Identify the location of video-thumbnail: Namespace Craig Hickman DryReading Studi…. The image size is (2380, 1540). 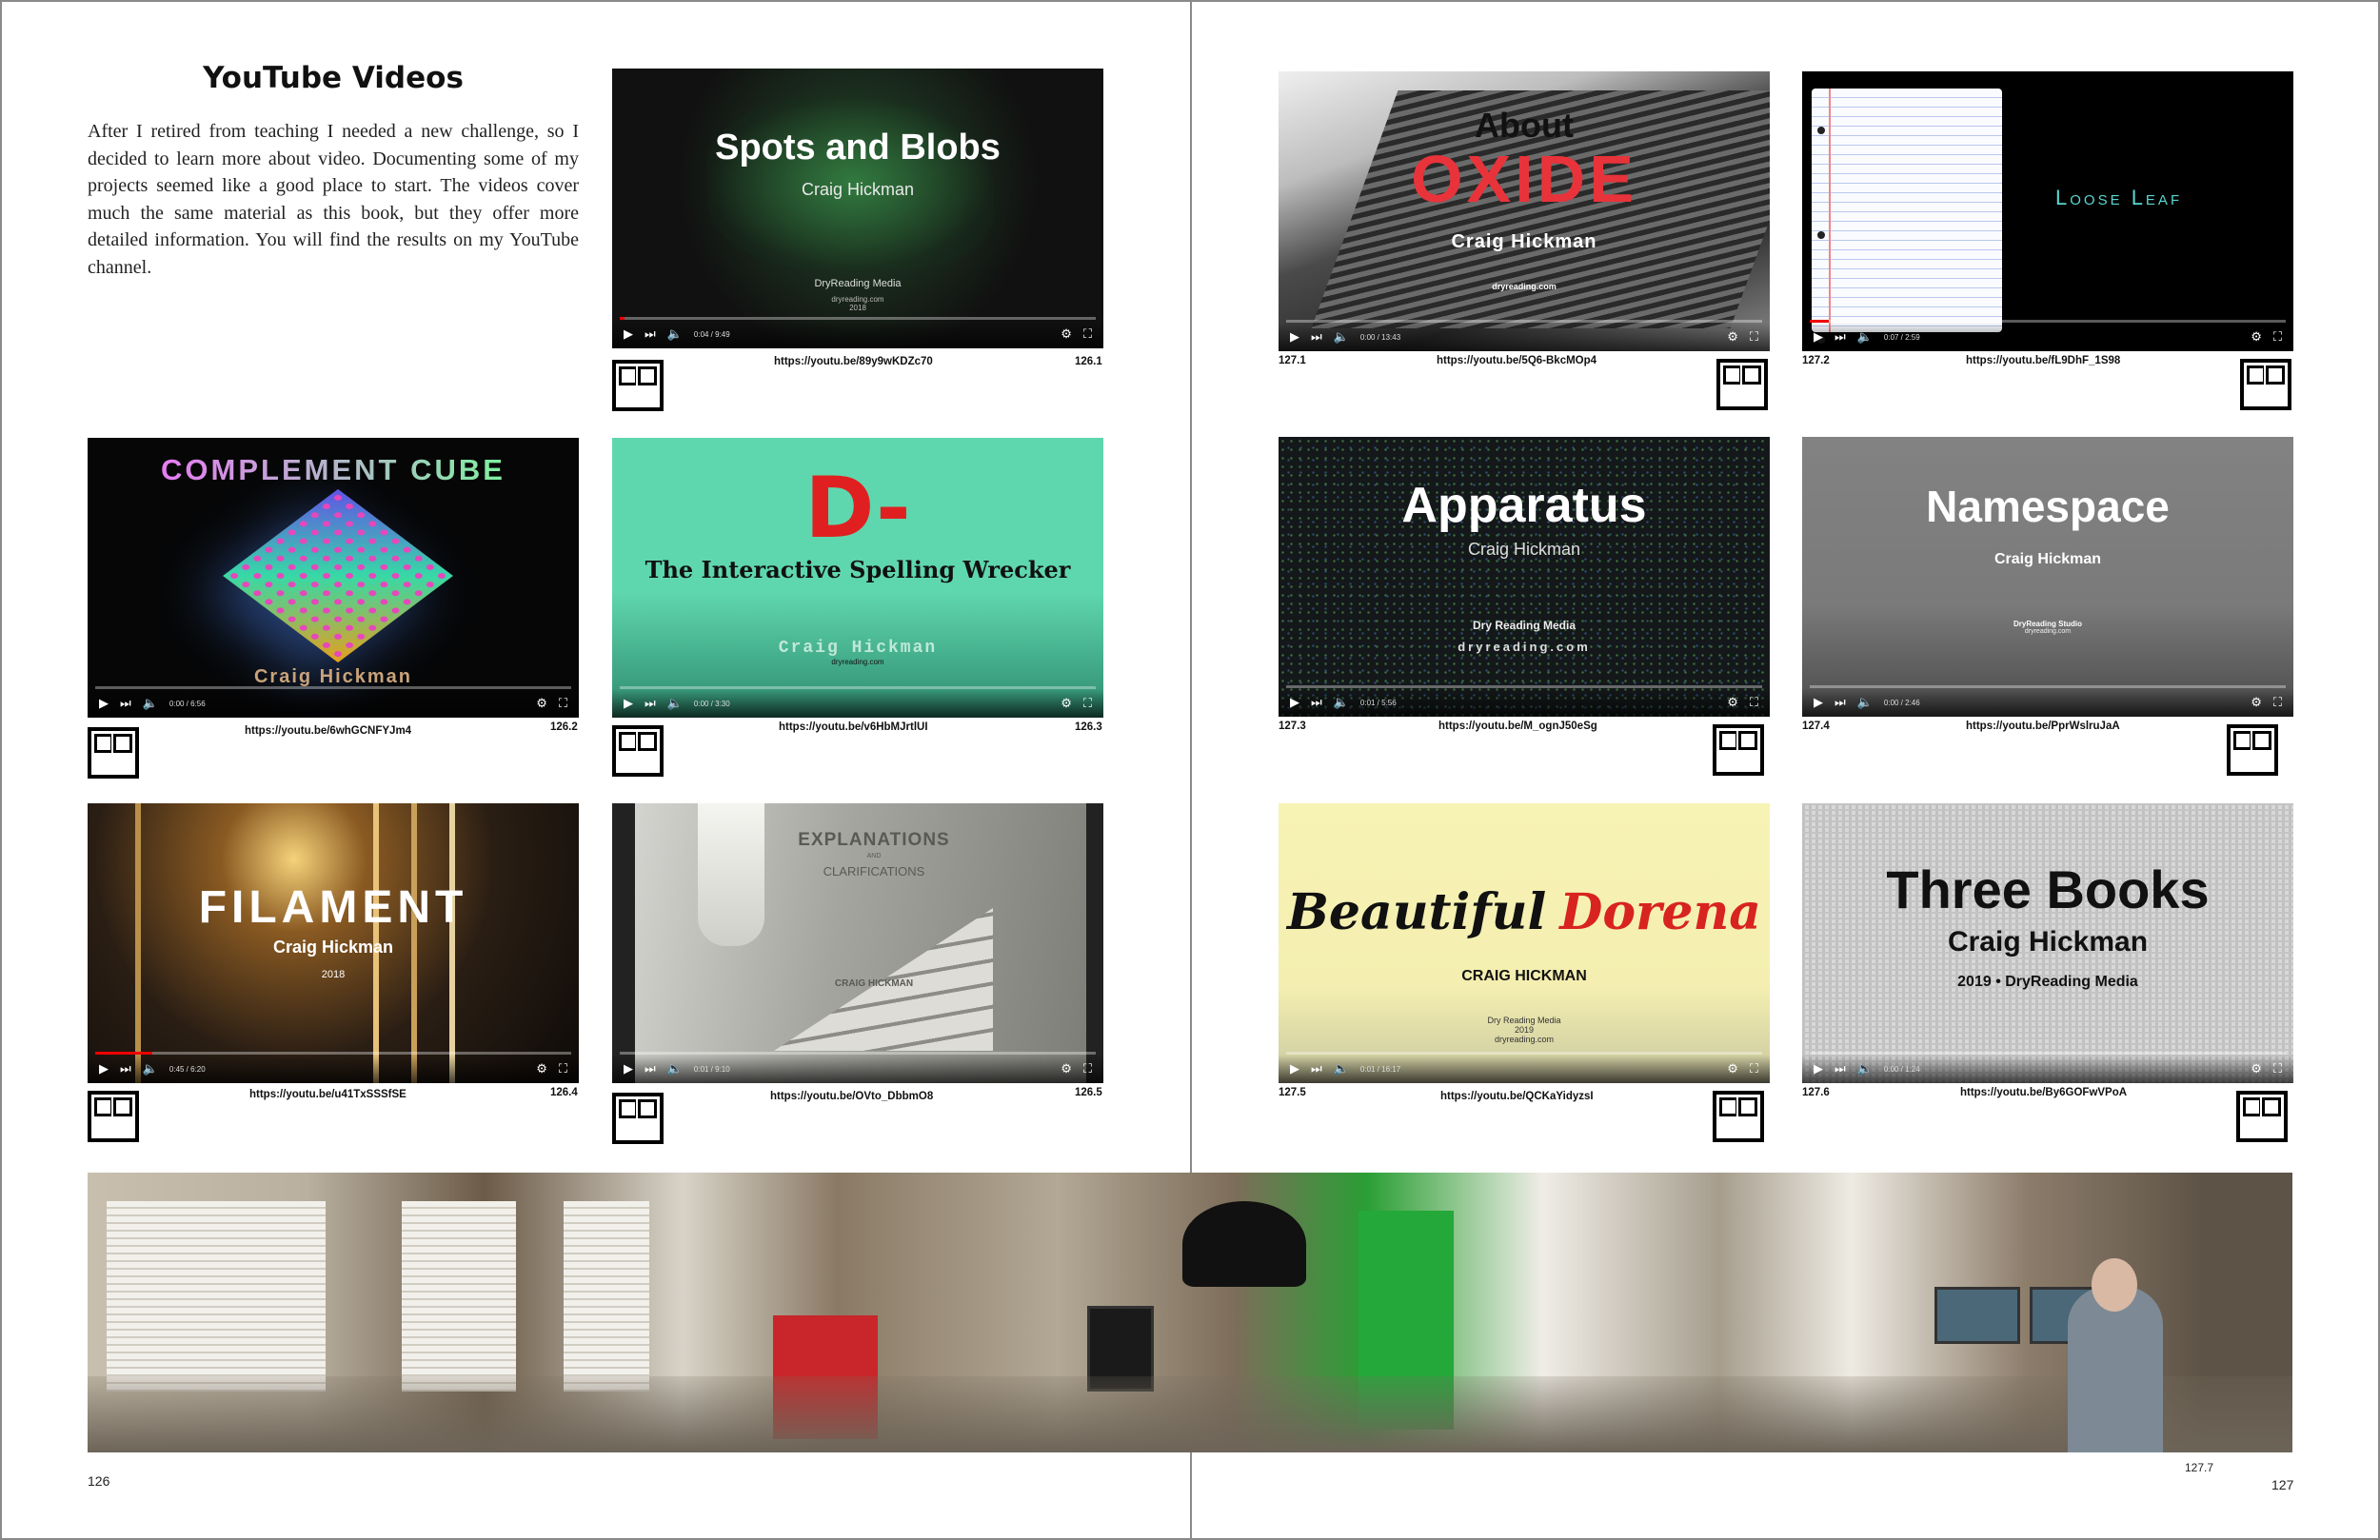
(2048, 577).